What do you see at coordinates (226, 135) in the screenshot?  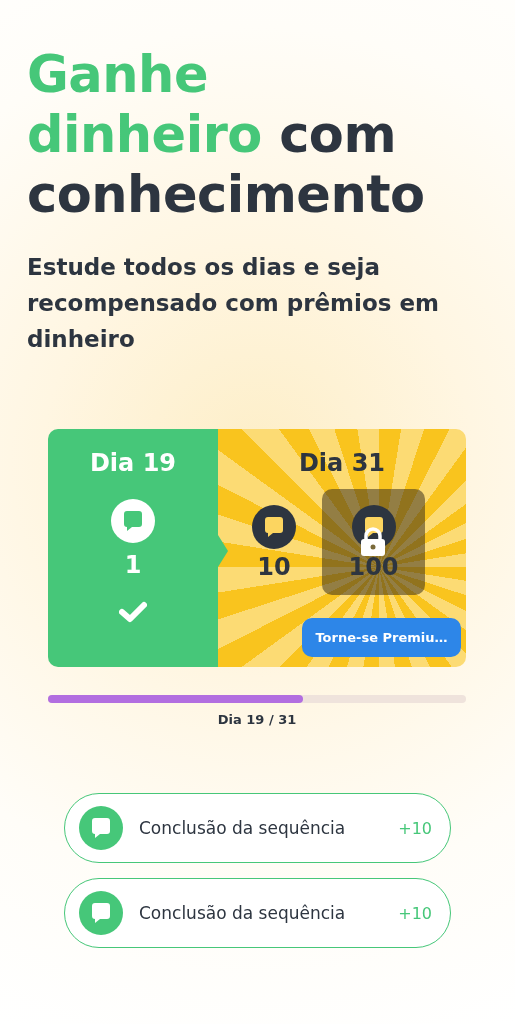 I see `headline: Ganhe dinheiro com conhecimento` at bounding box center [226, 135].